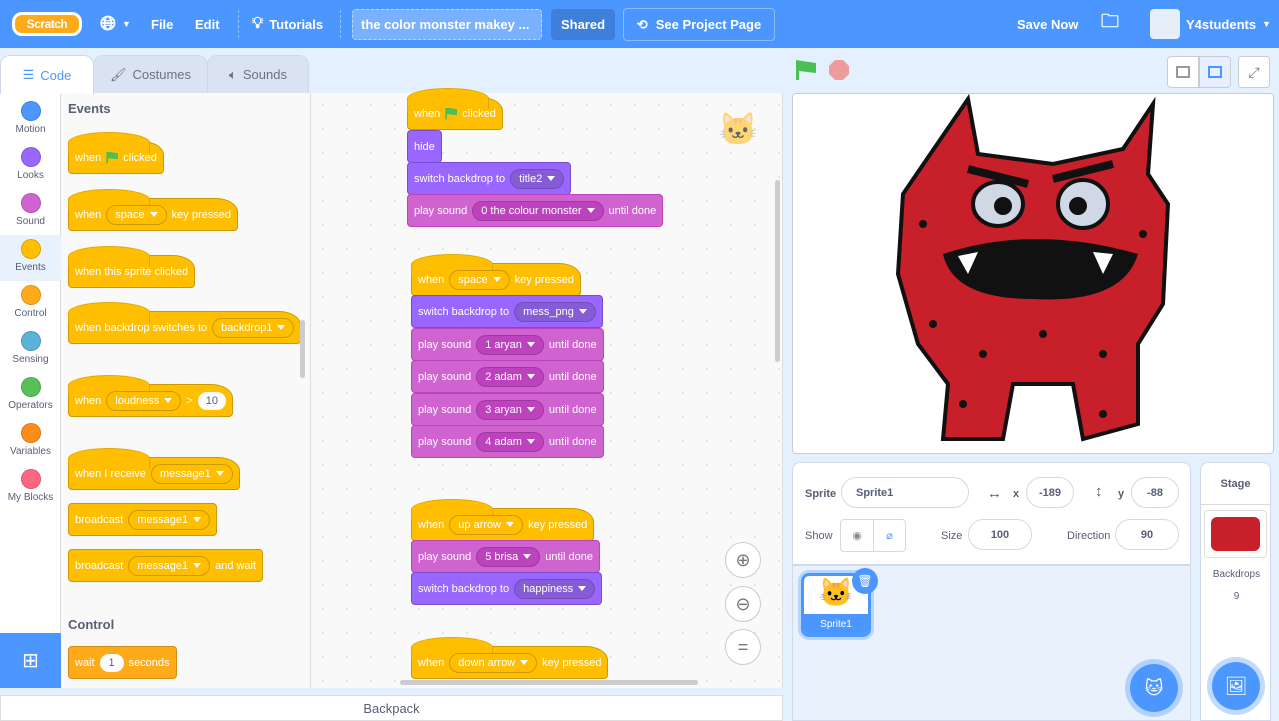 The image size is (1279, 721). I want to click on block-dropdown: 2 adam, so click(510, 376).